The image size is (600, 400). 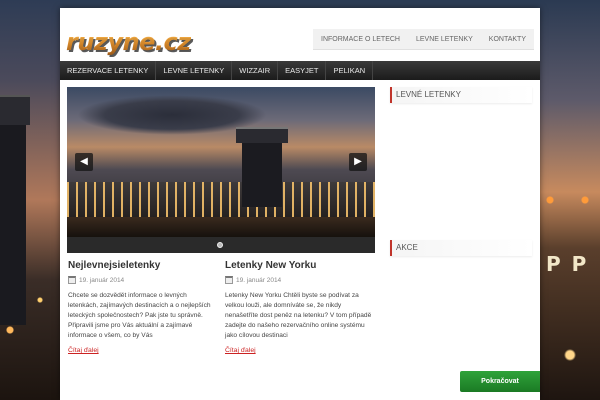 I want to click on slider-dot, so click(x=220, y=245).